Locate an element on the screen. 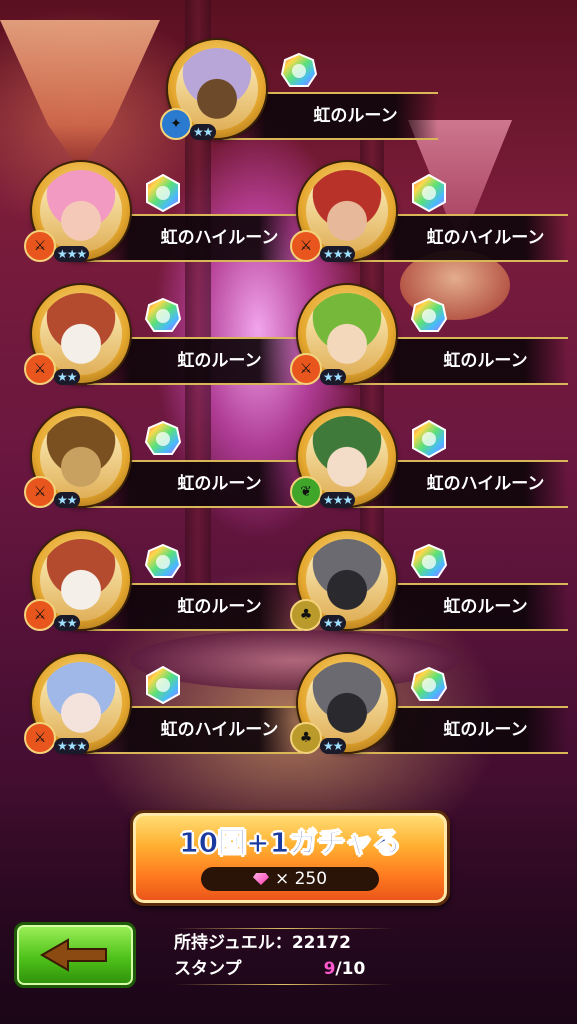  stamp-count: 9 is located at coordinates (329, 969).